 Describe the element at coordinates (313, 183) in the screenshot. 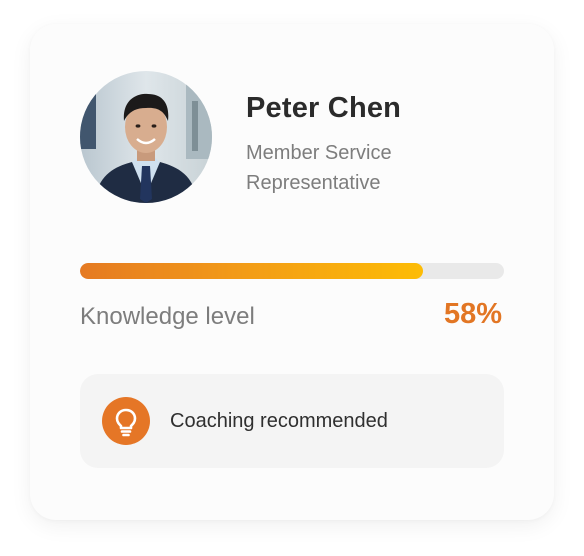

I see `profile-role-line2: Representative` at that location.